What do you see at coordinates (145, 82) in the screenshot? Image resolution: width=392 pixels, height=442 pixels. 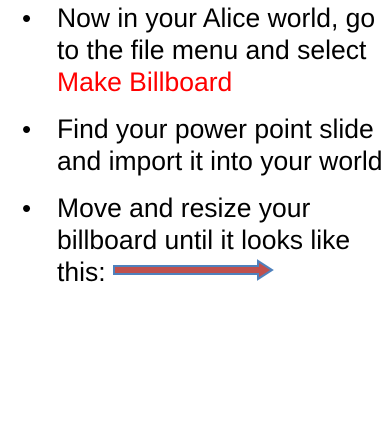 I see `highlight-text: Make Billboard` at bounding box center [145, 82].